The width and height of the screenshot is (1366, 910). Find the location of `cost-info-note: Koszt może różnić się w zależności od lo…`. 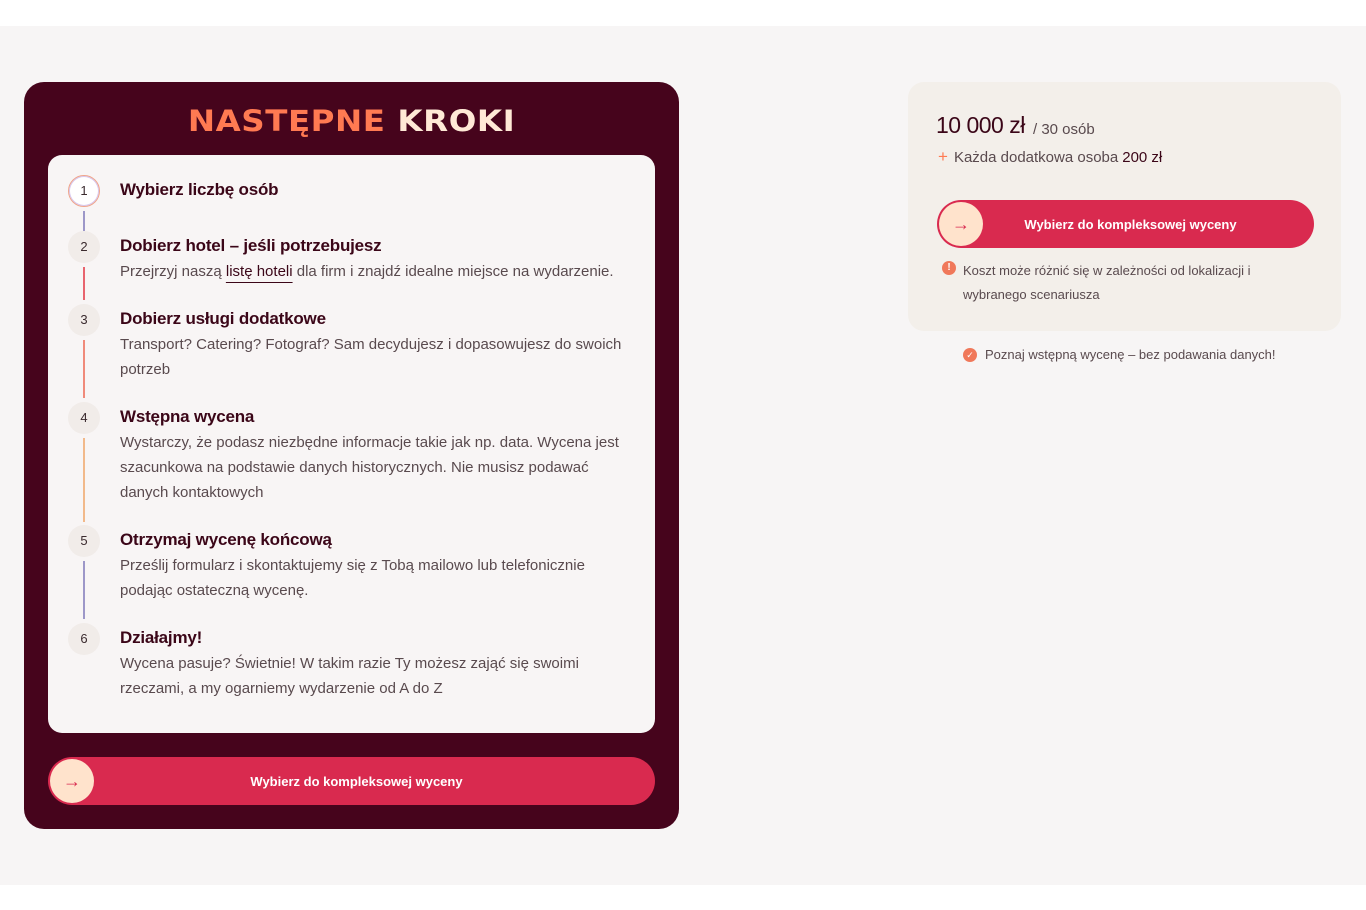

cost-info-note: Koszt może różnić się w zależności od lo… is located at coordinates (1107, 282).